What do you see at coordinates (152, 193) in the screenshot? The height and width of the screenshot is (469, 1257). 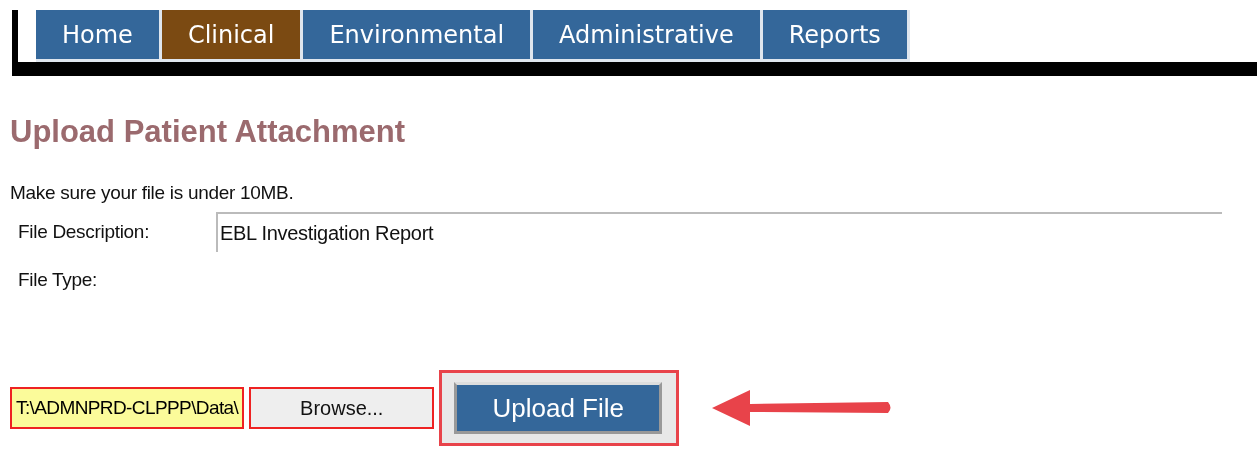 I see `size-note: Make sure your file is under 10MB.` at bounding box center [152, 193].